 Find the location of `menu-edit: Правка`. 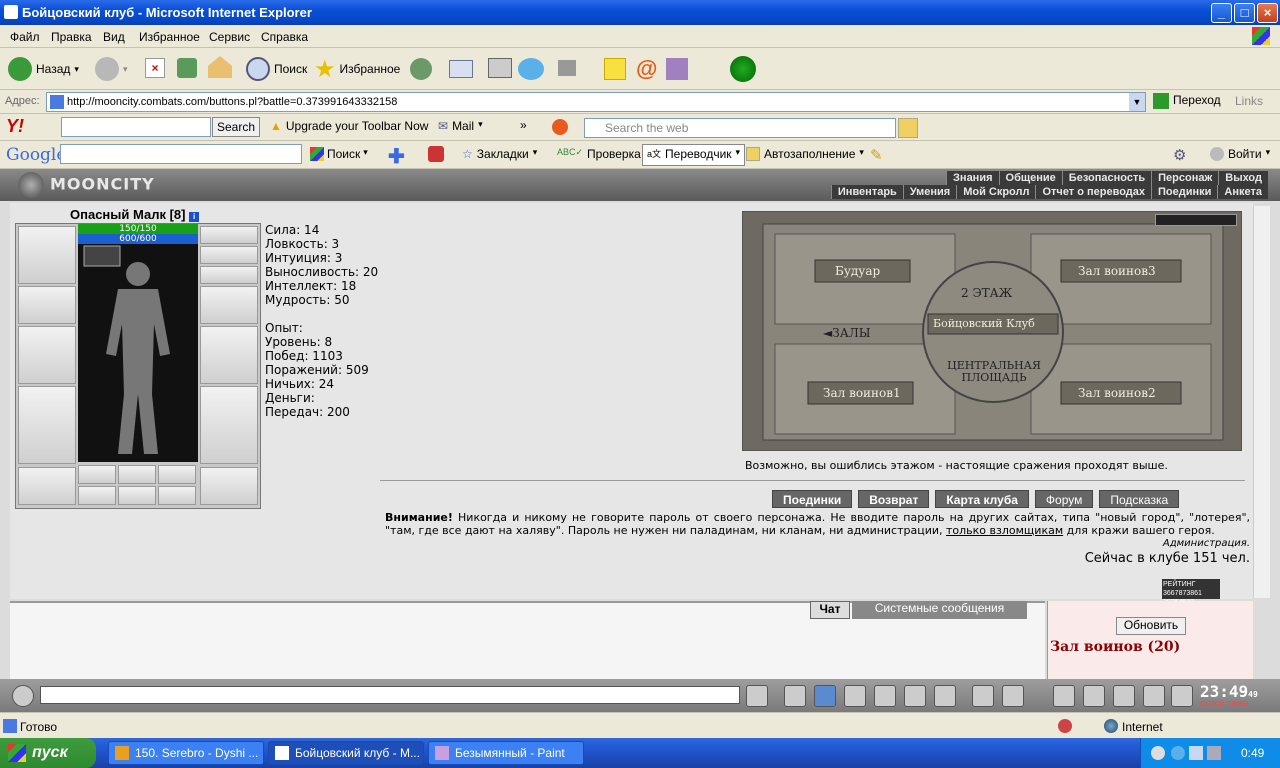

menu-edit: Правка is located at coordinates (71, 37).